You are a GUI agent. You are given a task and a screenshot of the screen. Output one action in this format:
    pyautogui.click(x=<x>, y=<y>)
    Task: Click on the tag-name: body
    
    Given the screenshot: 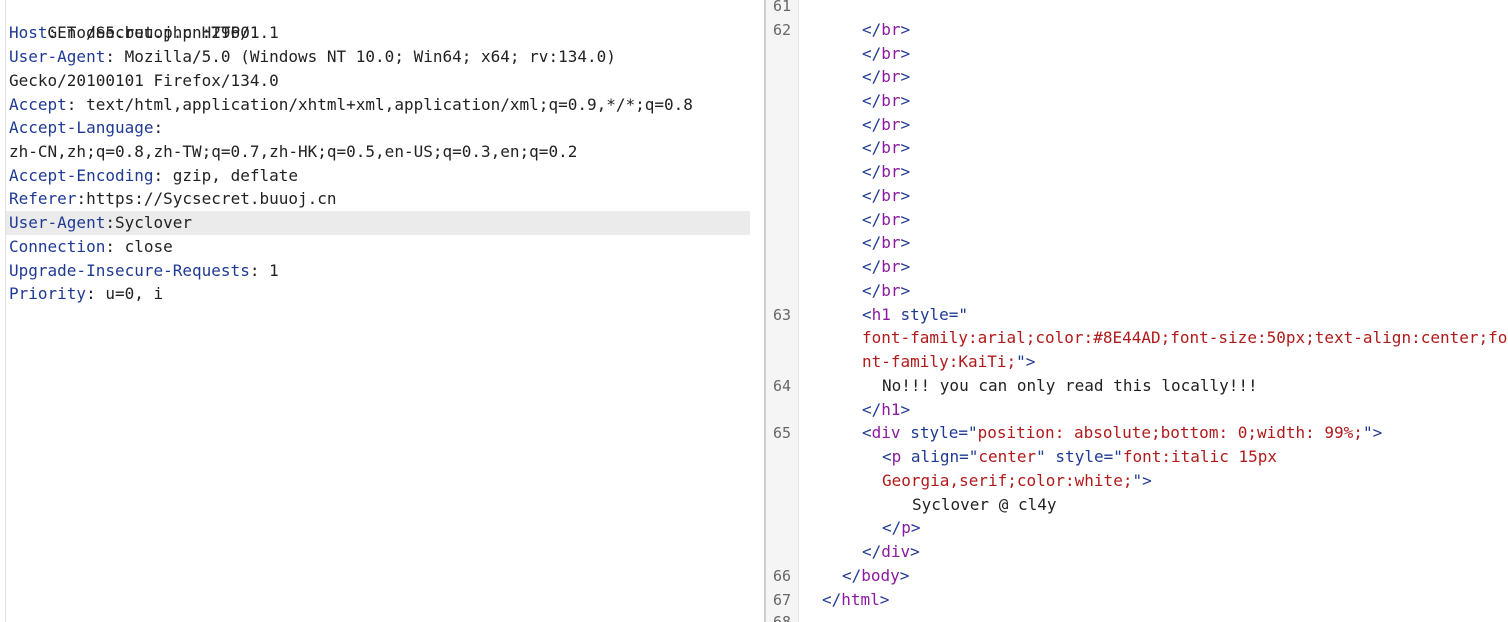 What is the action you would take?
    pyautogui.click(x=880, y=575)
    